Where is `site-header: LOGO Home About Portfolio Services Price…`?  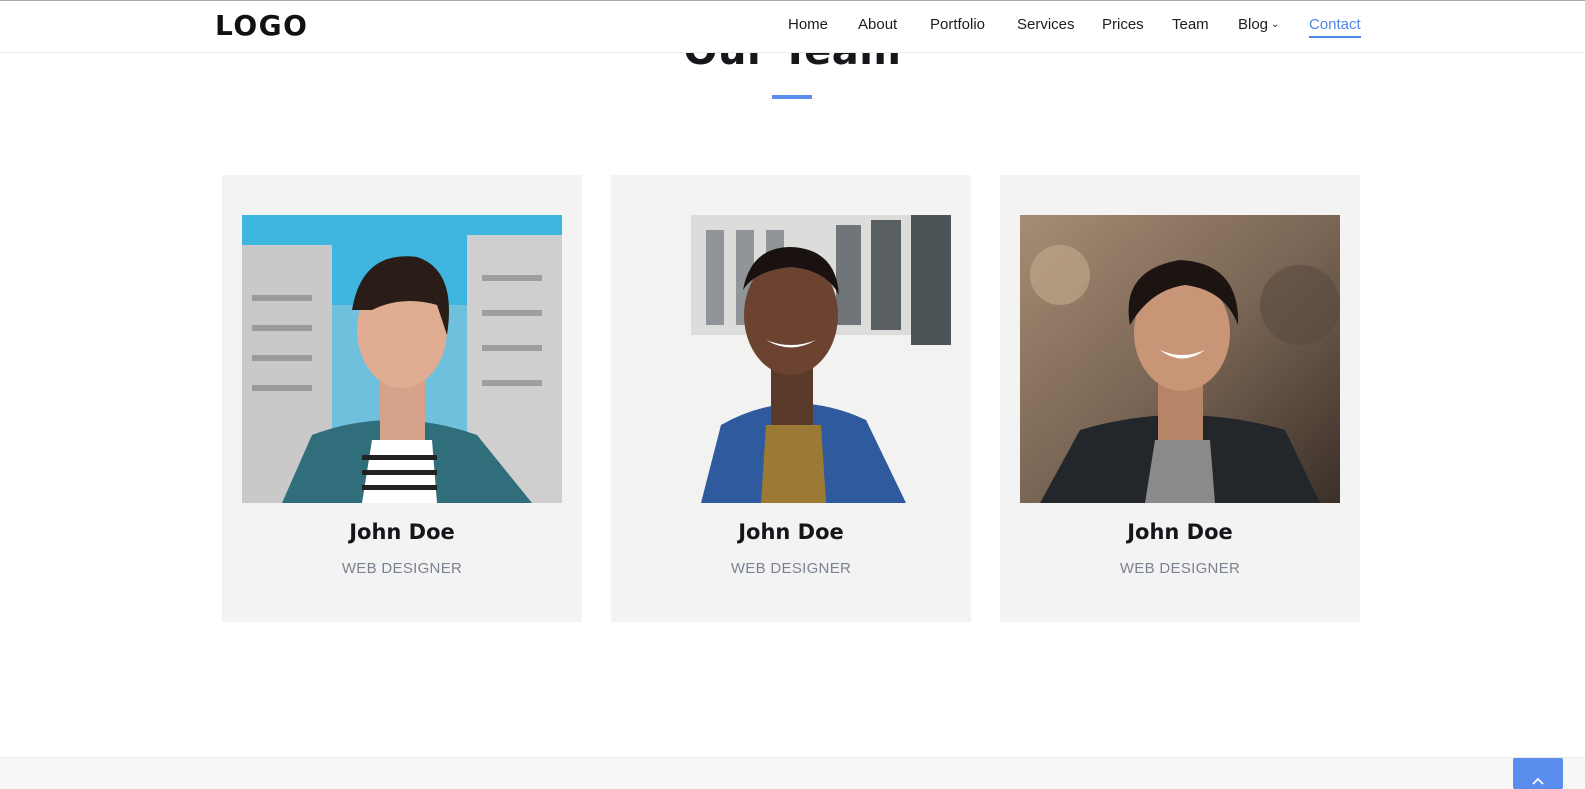 site-header: LOGO Home About Portfolio Services Price… is located at coordinates (792, 26).